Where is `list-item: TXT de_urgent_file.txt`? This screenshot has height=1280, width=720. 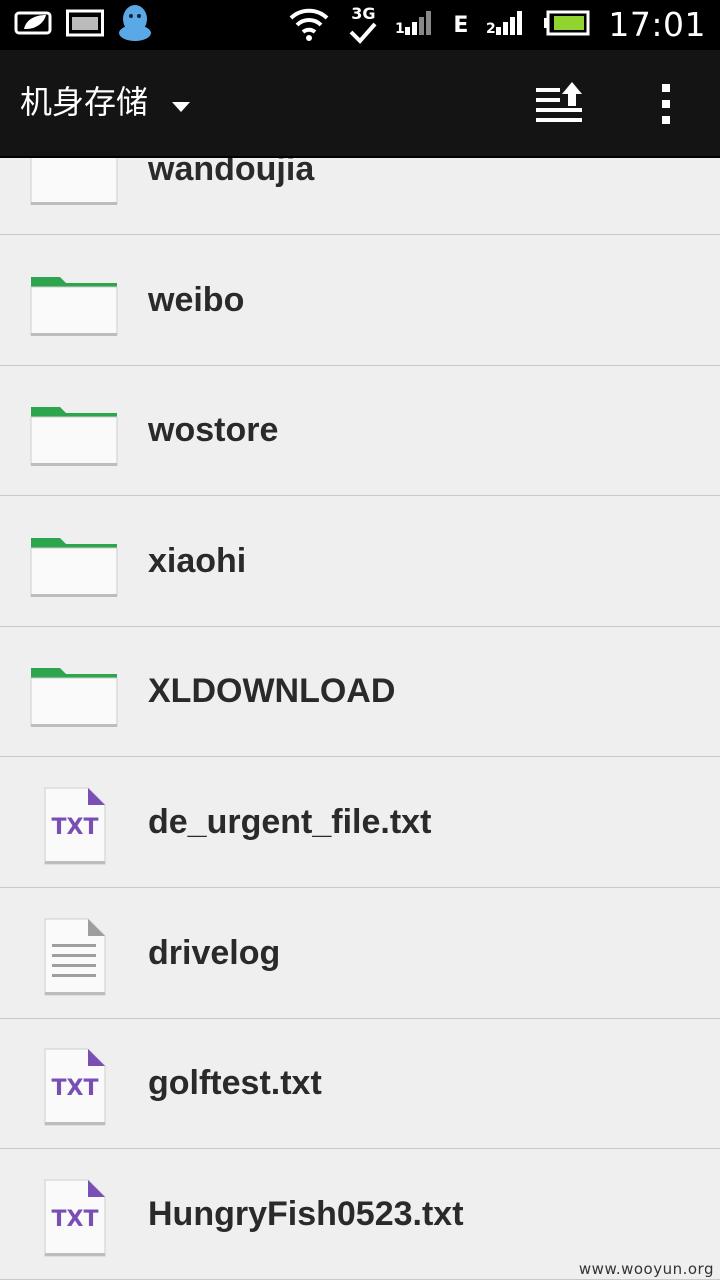 list-item: TXT de_urgent_file.txt is located at coordinates (360, 822).